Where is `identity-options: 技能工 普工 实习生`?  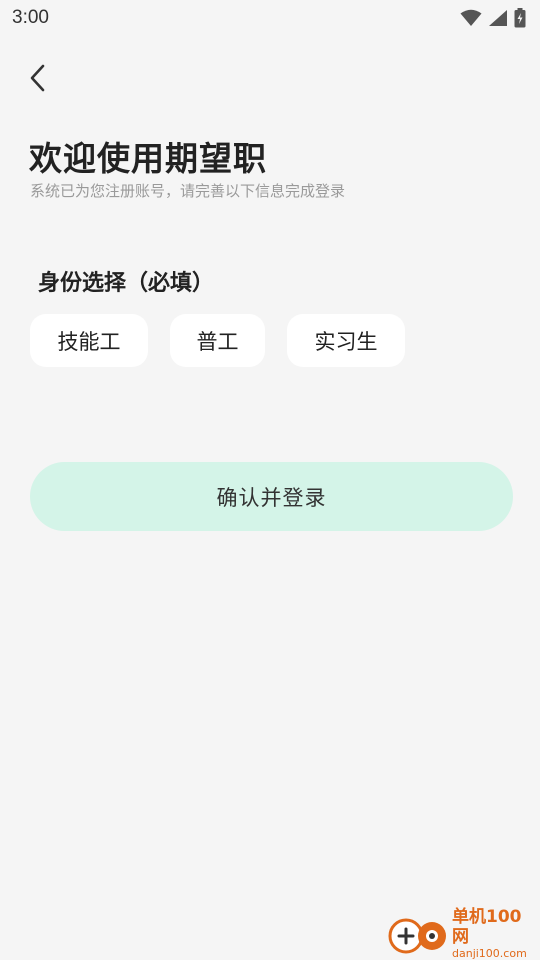 identity-options: 技能工 普工 实习生 is located at coordinates (217, 340).